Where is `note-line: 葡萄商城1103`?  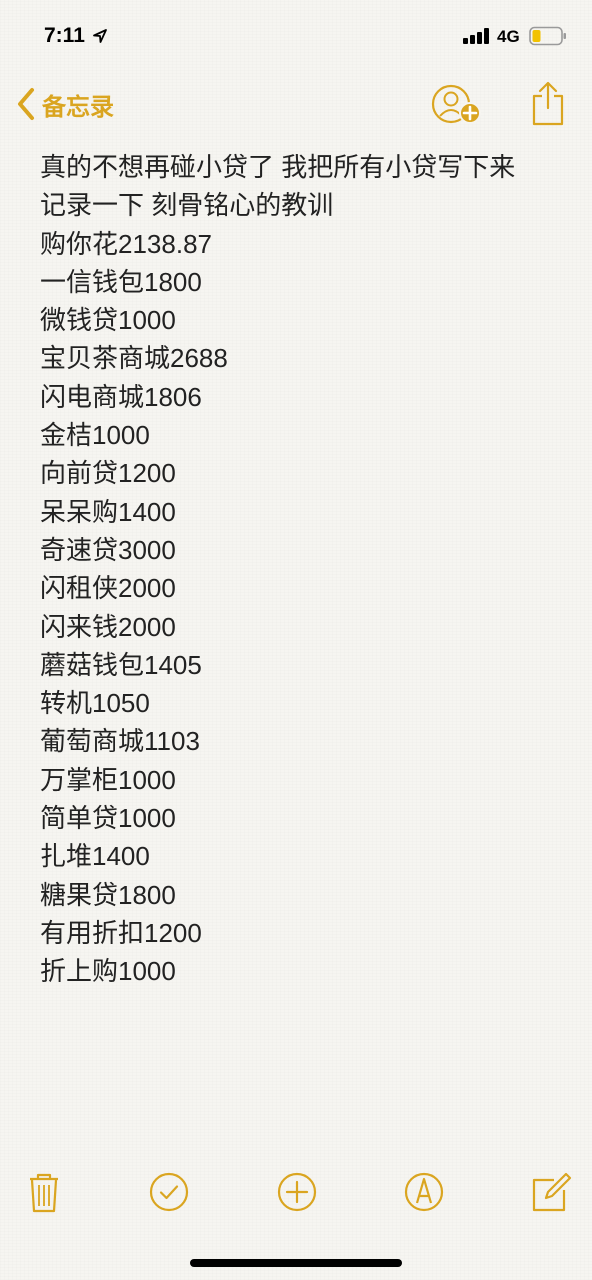
note-line: 葡萄商城1103 is located at coordinates (120, 741).